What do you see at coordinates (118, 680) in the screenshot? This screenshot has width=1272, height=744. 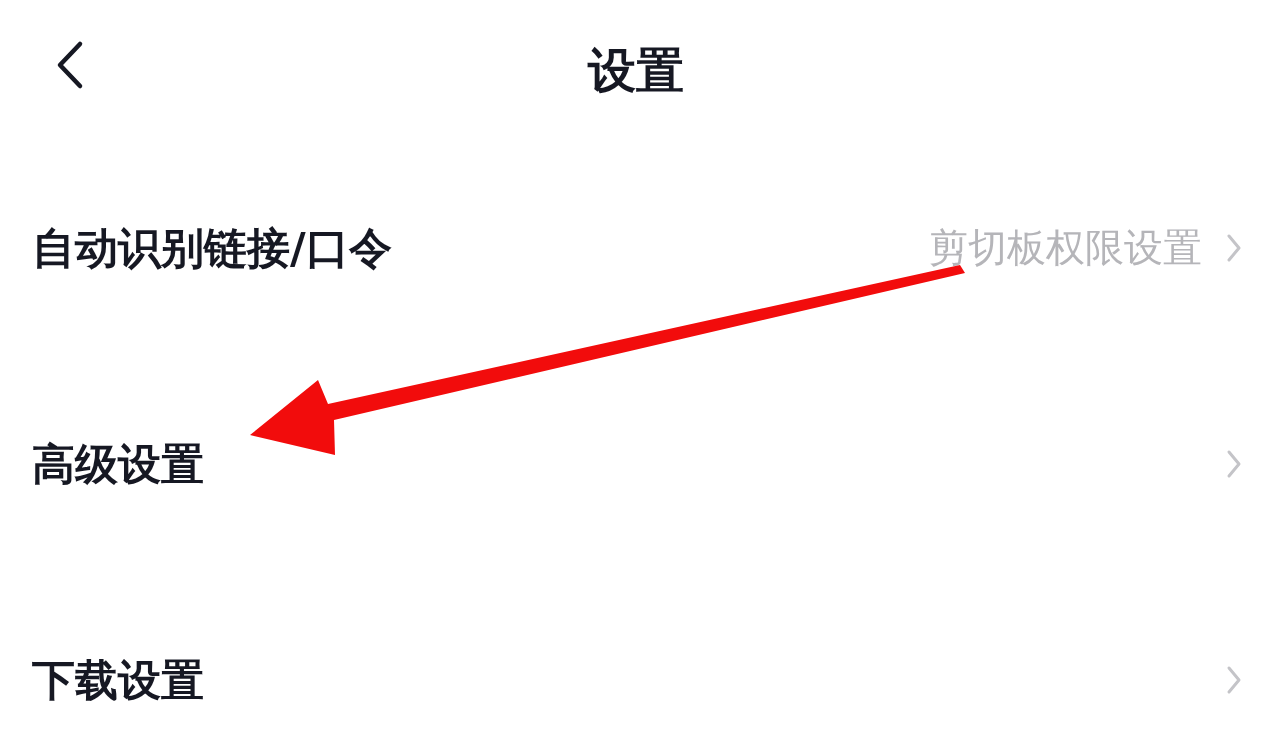 I see `row-label: 下载设置` at bounding box center [118, 680].